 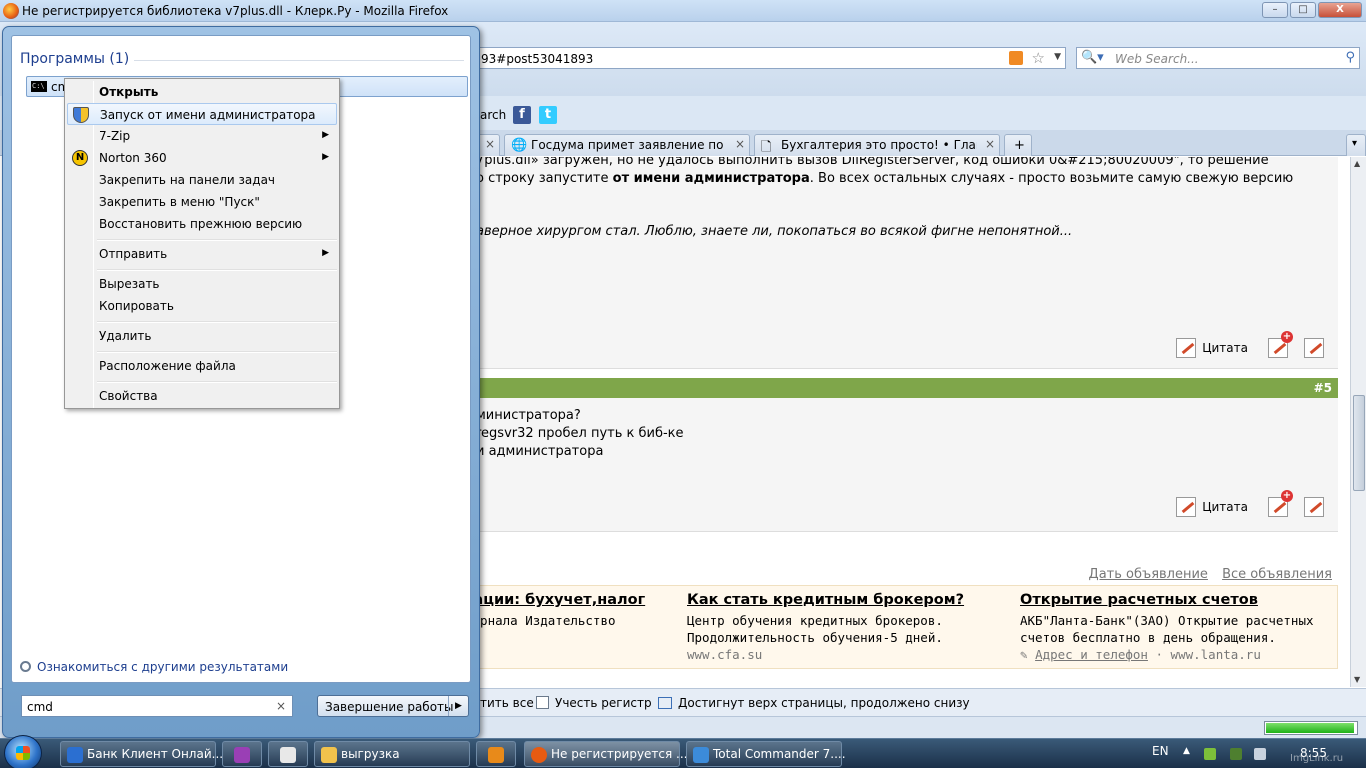 I want to click on menu-item-label: Вырезать, so click(x=129, y=284).